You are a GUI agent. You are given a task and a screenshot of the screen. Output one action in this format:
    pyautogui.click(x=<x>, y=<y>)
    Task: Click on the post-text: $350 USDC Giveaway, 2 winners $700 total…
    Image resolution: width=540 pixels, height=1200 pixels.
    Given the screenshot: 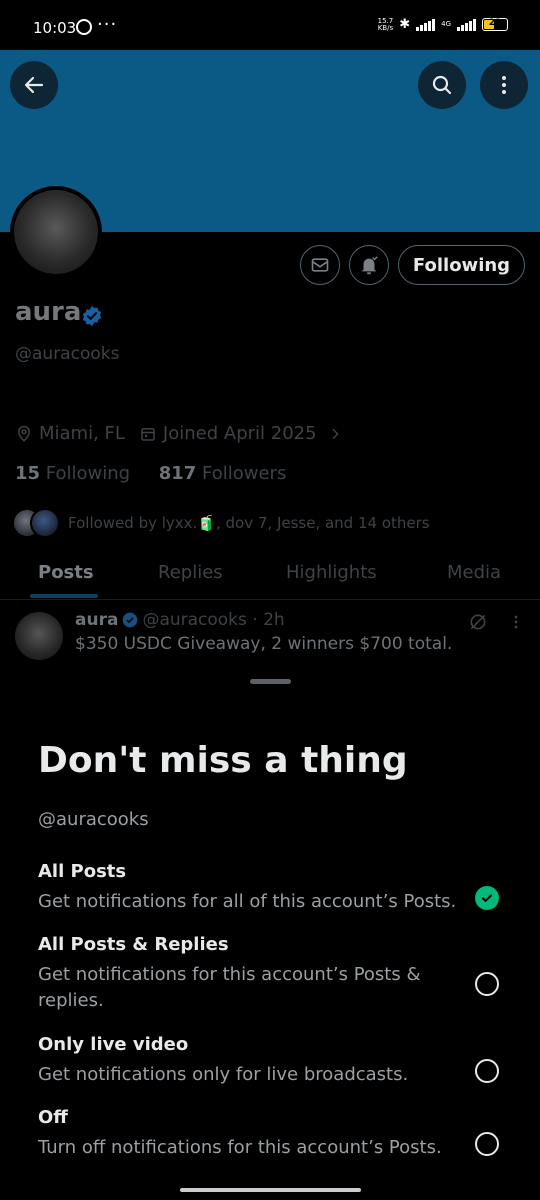 What is the action you would take?
    pyautogui.click(x=263, y=644)
    